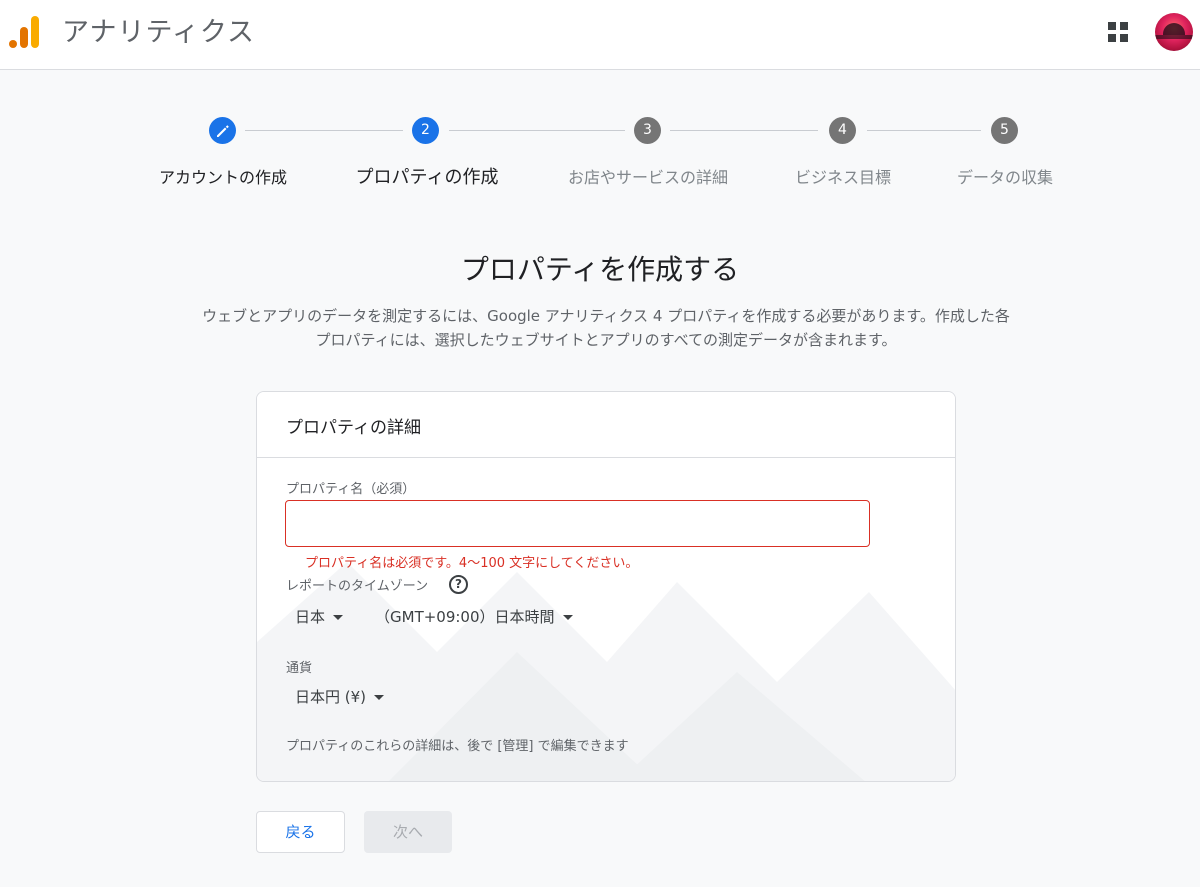 This screenshot has width=1200, height=887. Describe the element at coordinates (300, 832) in the screenshot. I see `back-button: 戻る` at that location.